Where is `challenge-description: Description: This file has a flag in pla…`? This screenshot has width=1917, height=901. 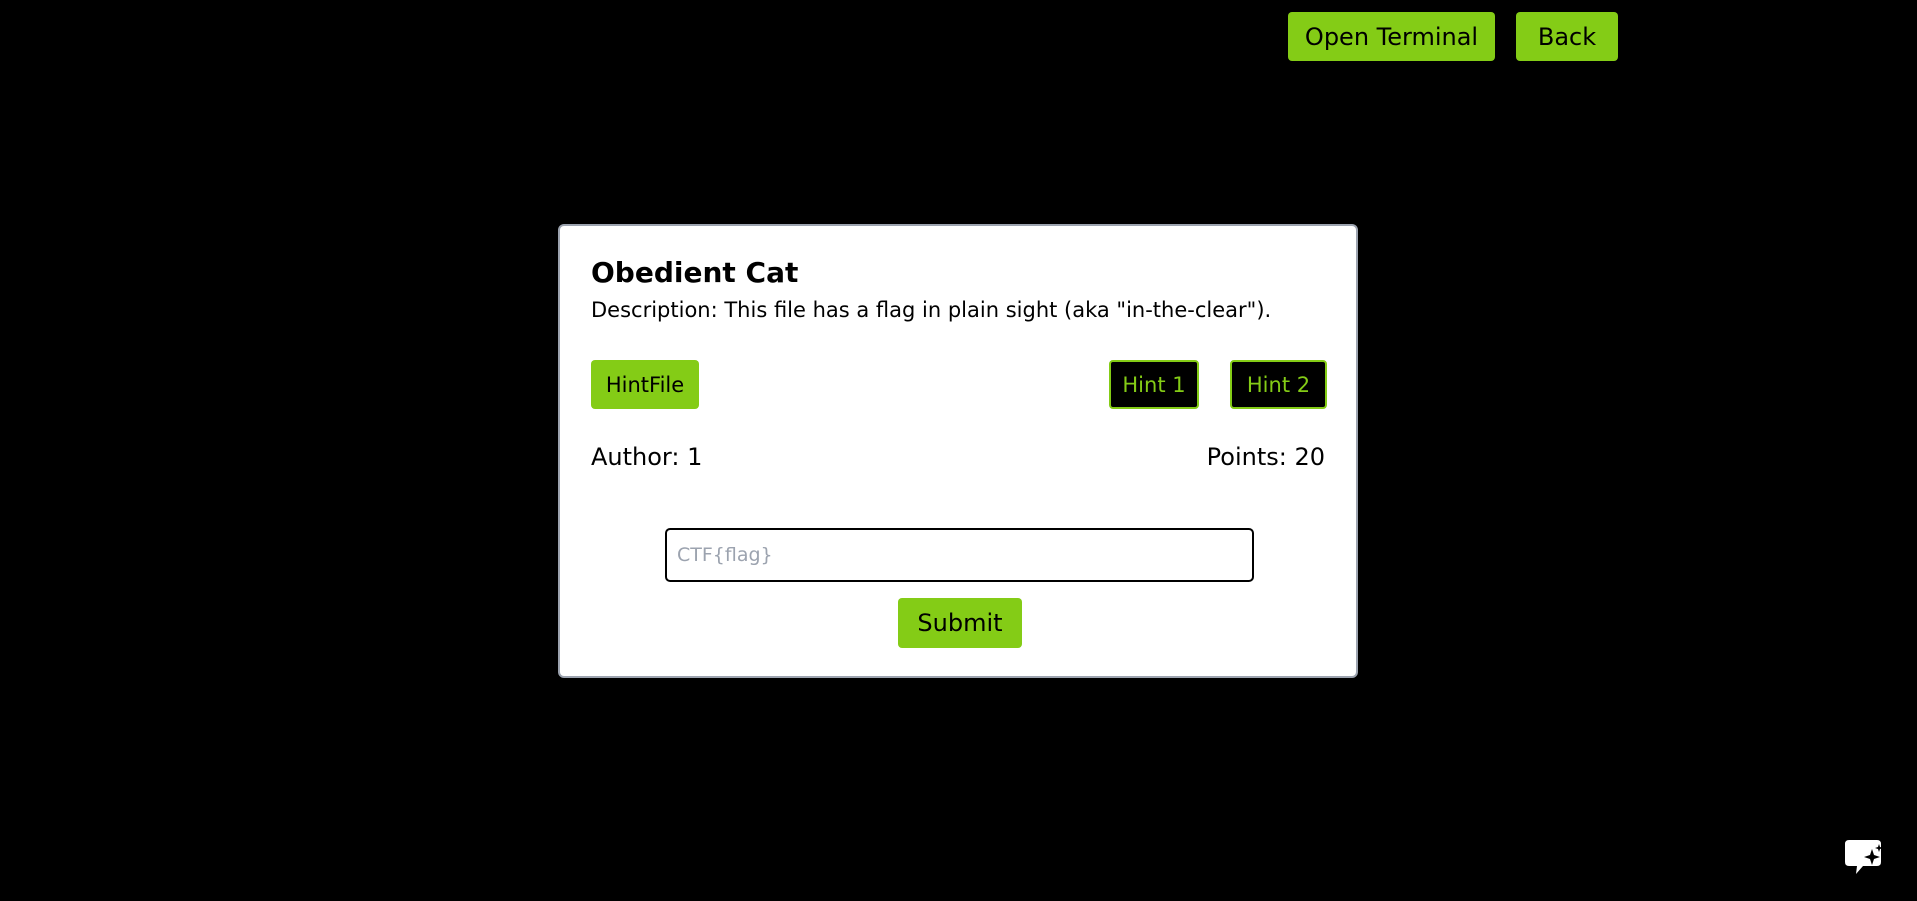 challenge-description: Description: This file has a flag in pla… is located at coordinates (931, 310).